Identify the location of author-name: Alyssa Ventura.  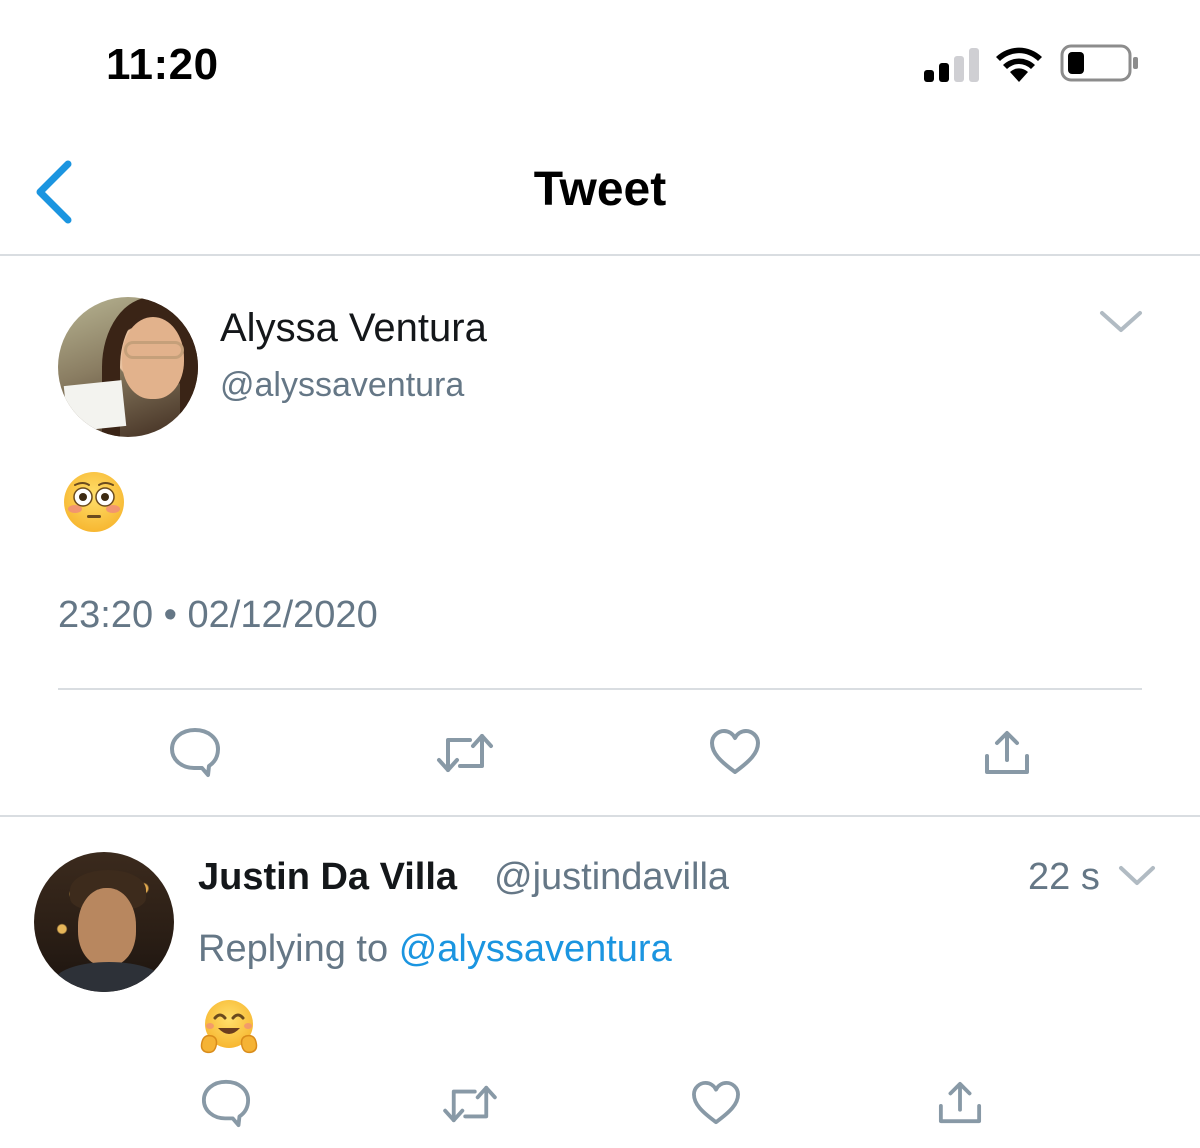
(353, 328).